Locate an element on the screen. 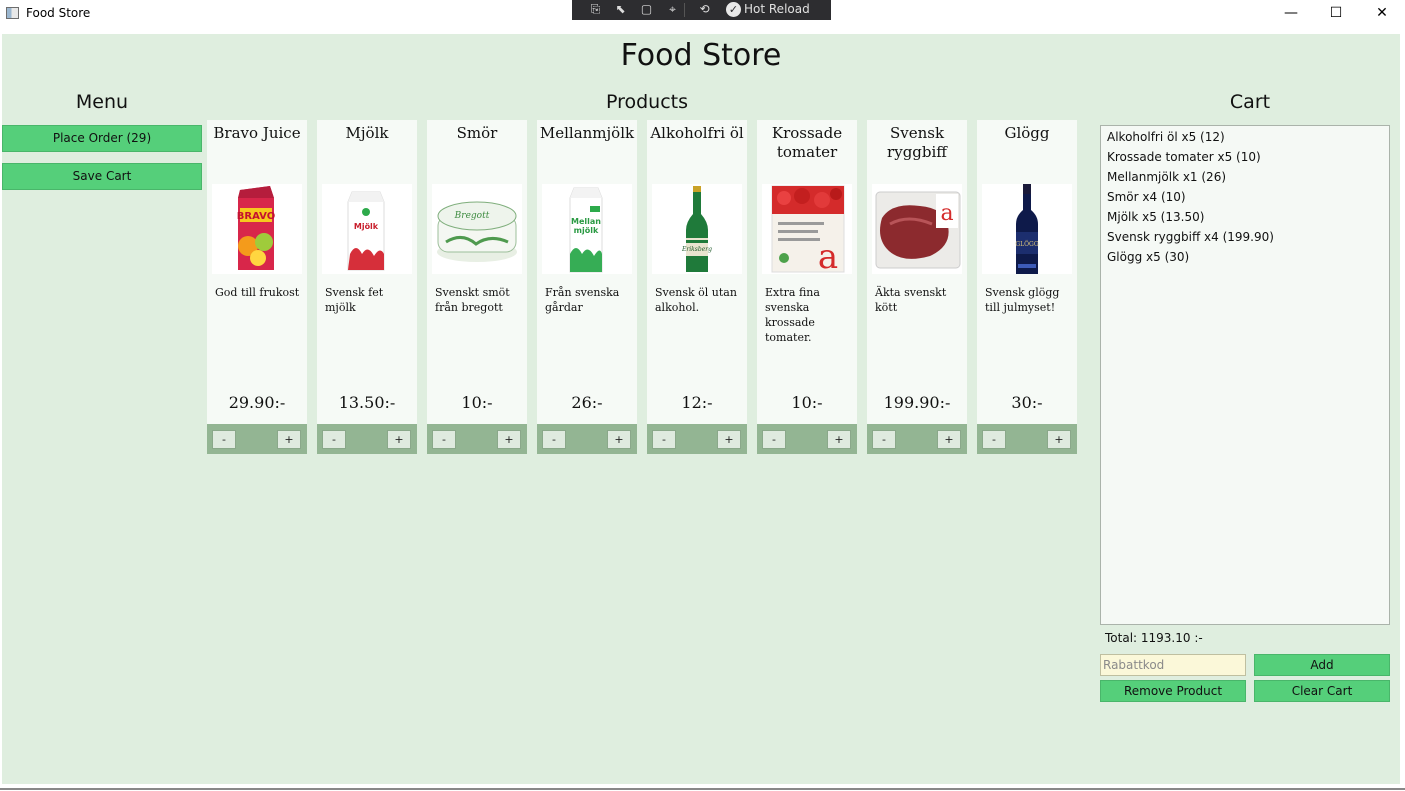  hot-reload-label: Hot Reload is located at coordinates (777, 9).